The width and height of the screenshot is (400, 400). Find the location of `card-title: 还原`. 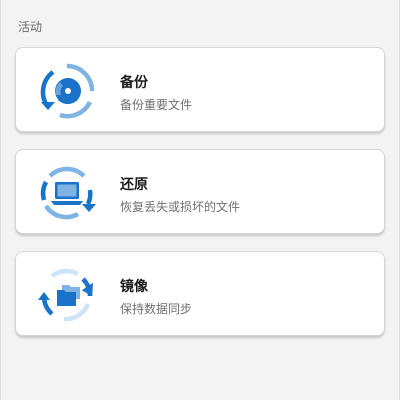

card-title: 还原 is located at coordinates (134, 185).